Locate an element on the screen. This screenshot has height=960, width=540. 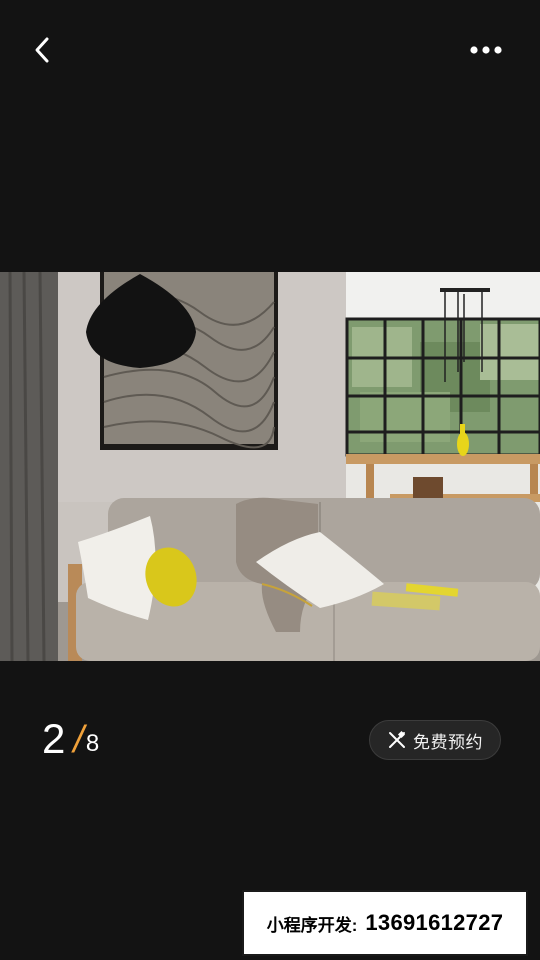
more-dots-icon is located at coordinates (486, 50).